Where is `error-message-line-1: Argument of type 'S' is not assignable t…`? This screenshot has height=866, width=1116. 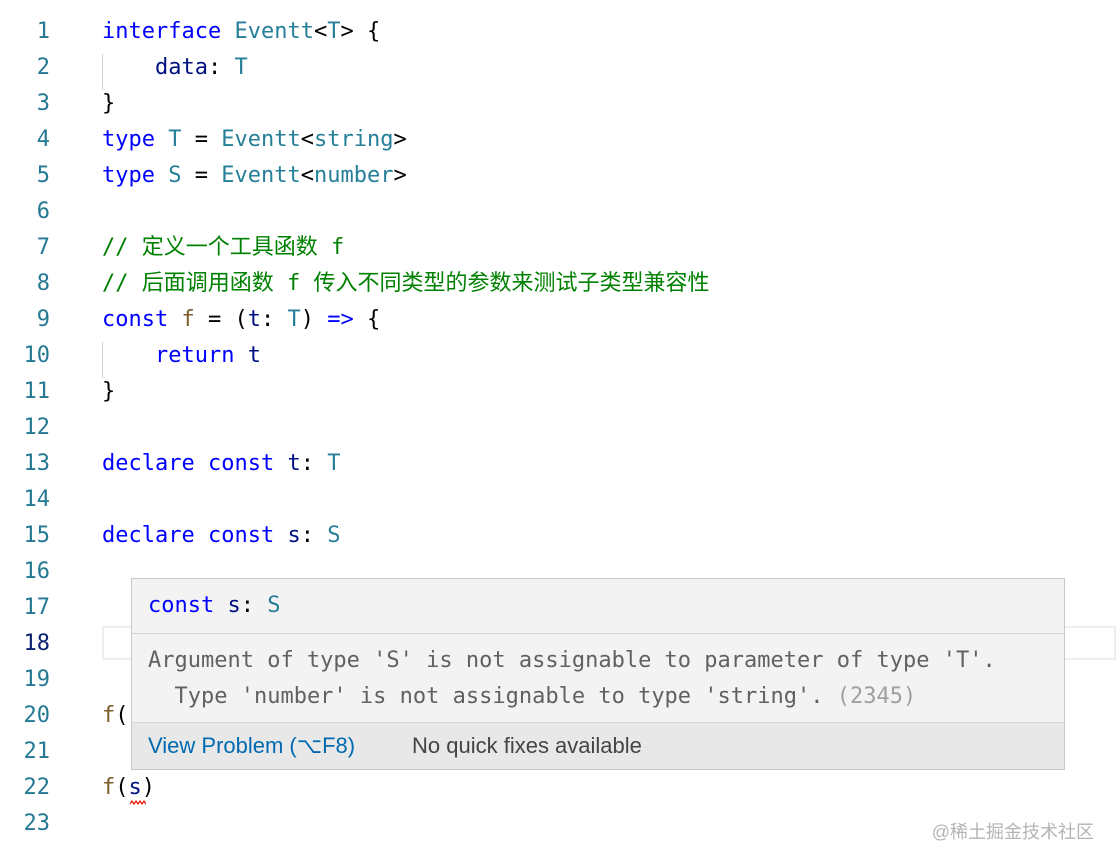 error-message-line-1: Argument of type 'S' is not assignable t… is located at coordinates (572, 660).